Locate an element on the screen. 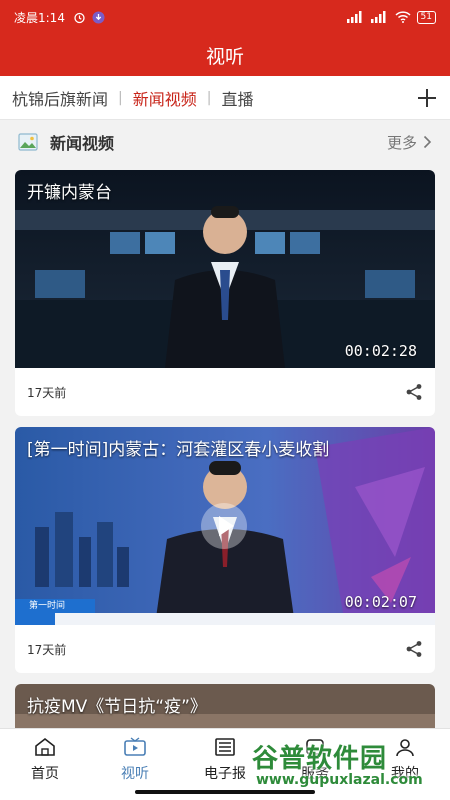  tab-local-news: 杭锦后旗新闻 is located at coordinates (60, 98).